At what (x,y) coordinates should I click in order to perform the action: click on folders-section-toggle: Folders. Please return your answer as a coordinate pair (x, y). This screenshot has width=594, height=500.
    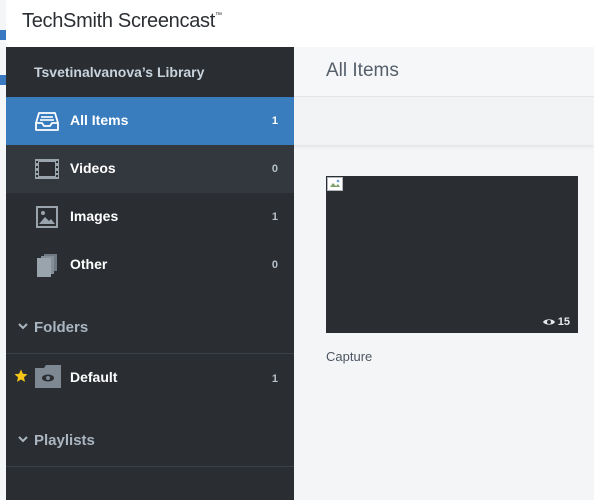
    Looking at the image, I should click on (150, 329).